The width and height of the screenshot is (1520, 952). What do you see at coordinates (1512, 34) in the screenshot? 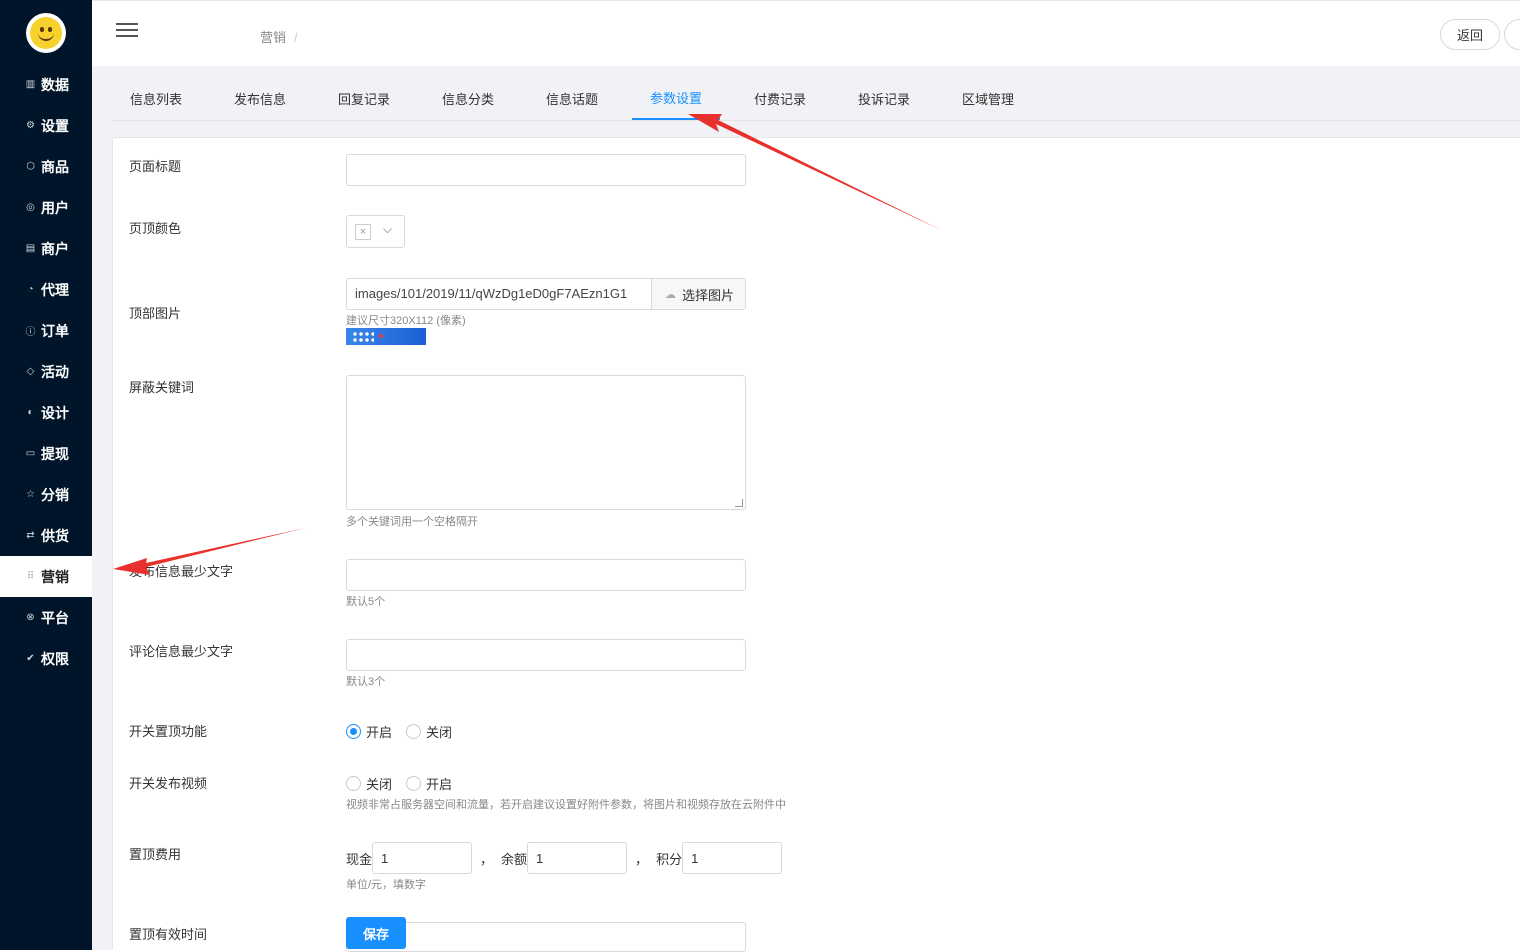
I see `extra-button` at bounding box center [1512, 34].